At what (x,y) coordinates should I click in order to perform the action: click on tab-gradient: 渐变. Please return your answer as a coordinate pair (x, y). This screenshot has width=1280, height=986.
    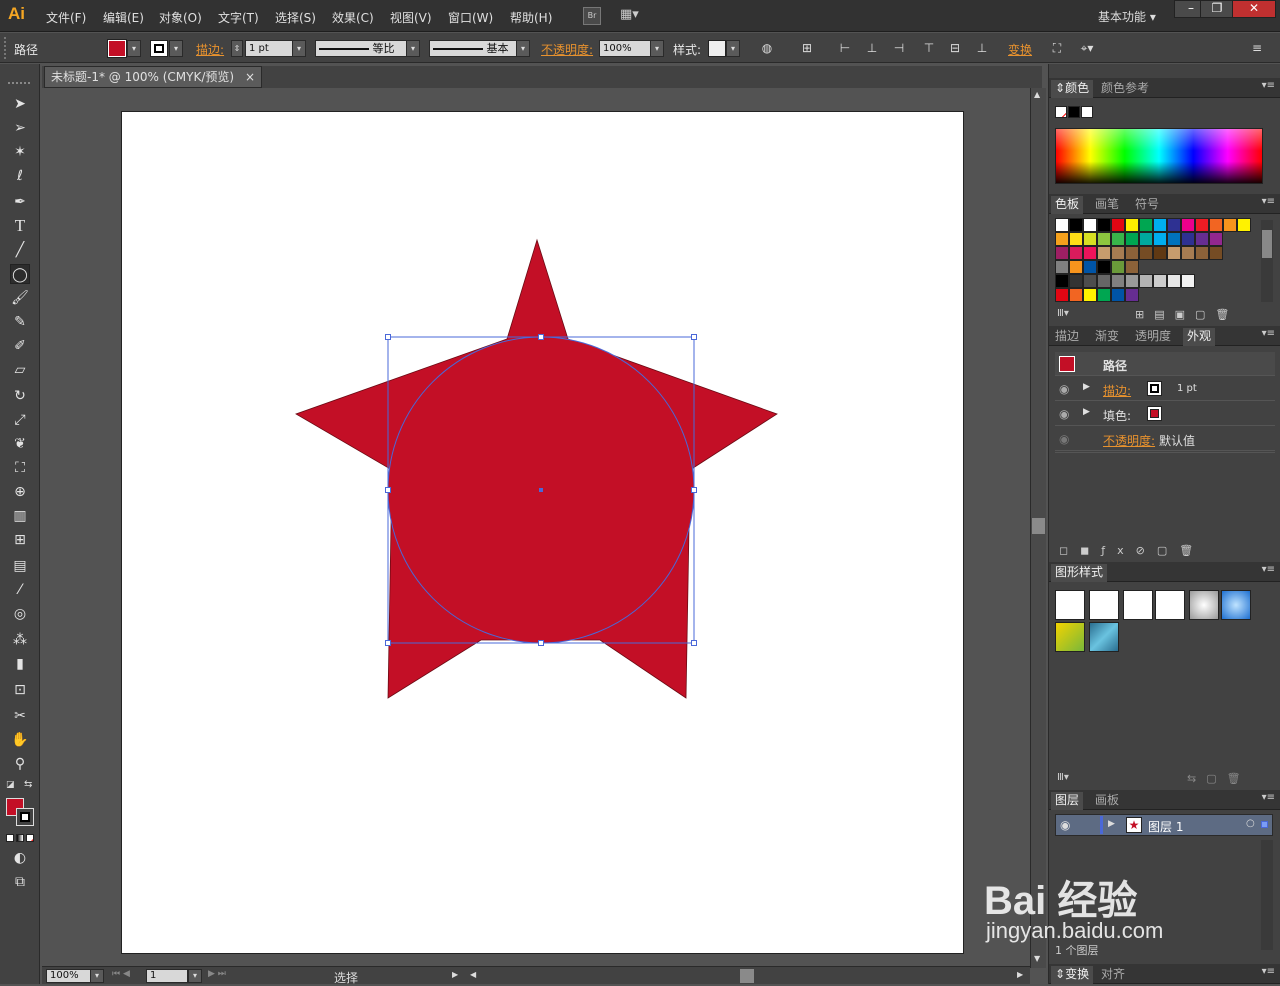
    Looking at the image, I should click on (1107, 337).